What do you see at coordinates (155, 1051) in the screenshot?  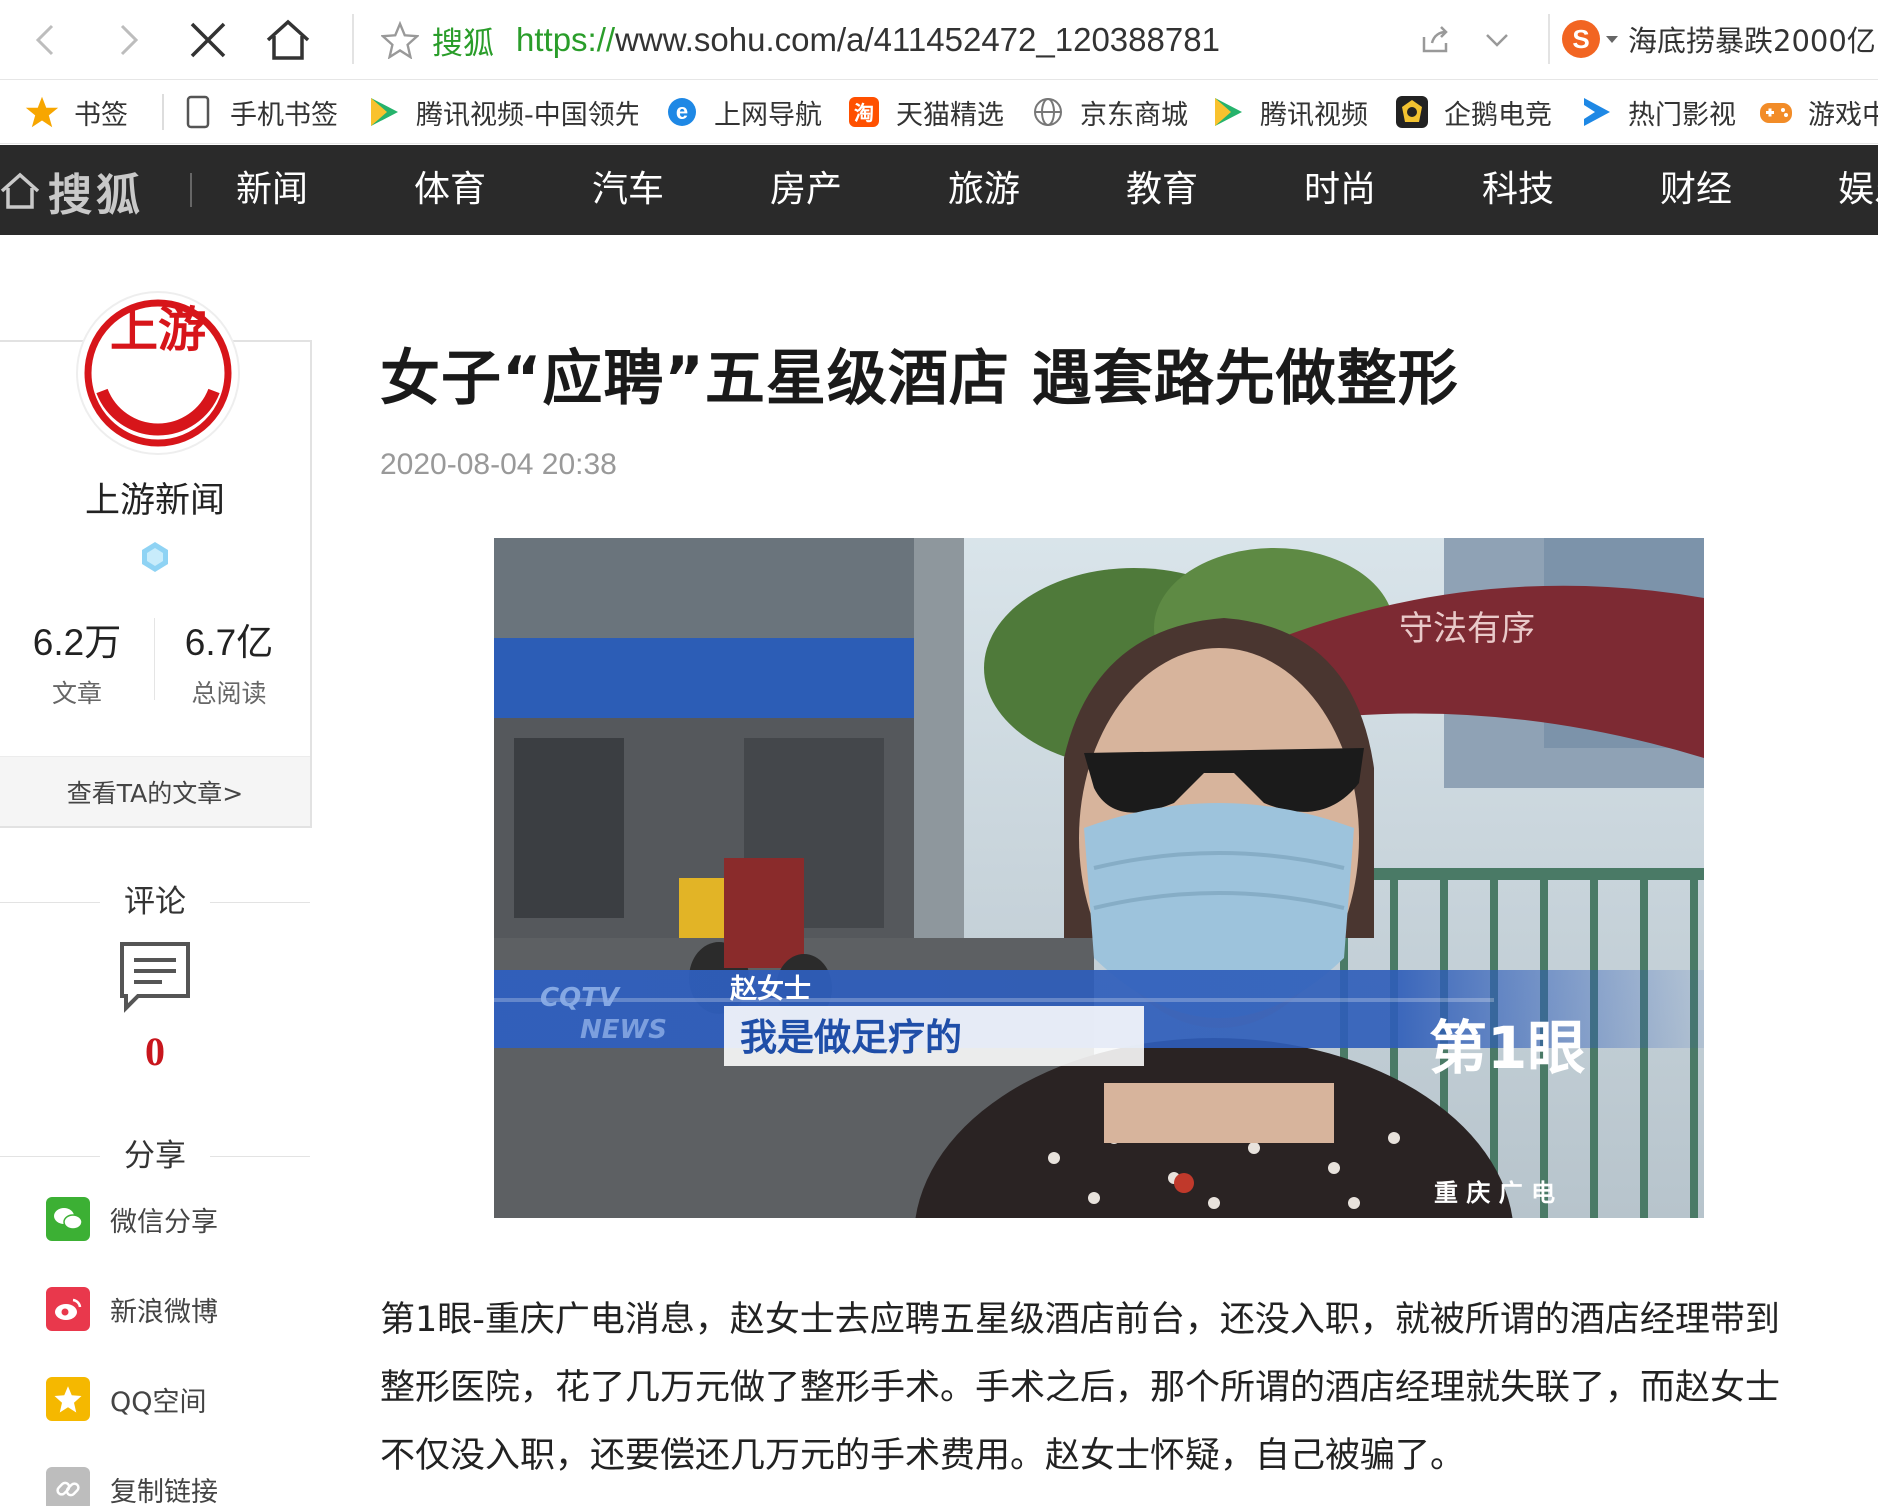 I see `comment-count: 0` at bounding box center [155, 1051].